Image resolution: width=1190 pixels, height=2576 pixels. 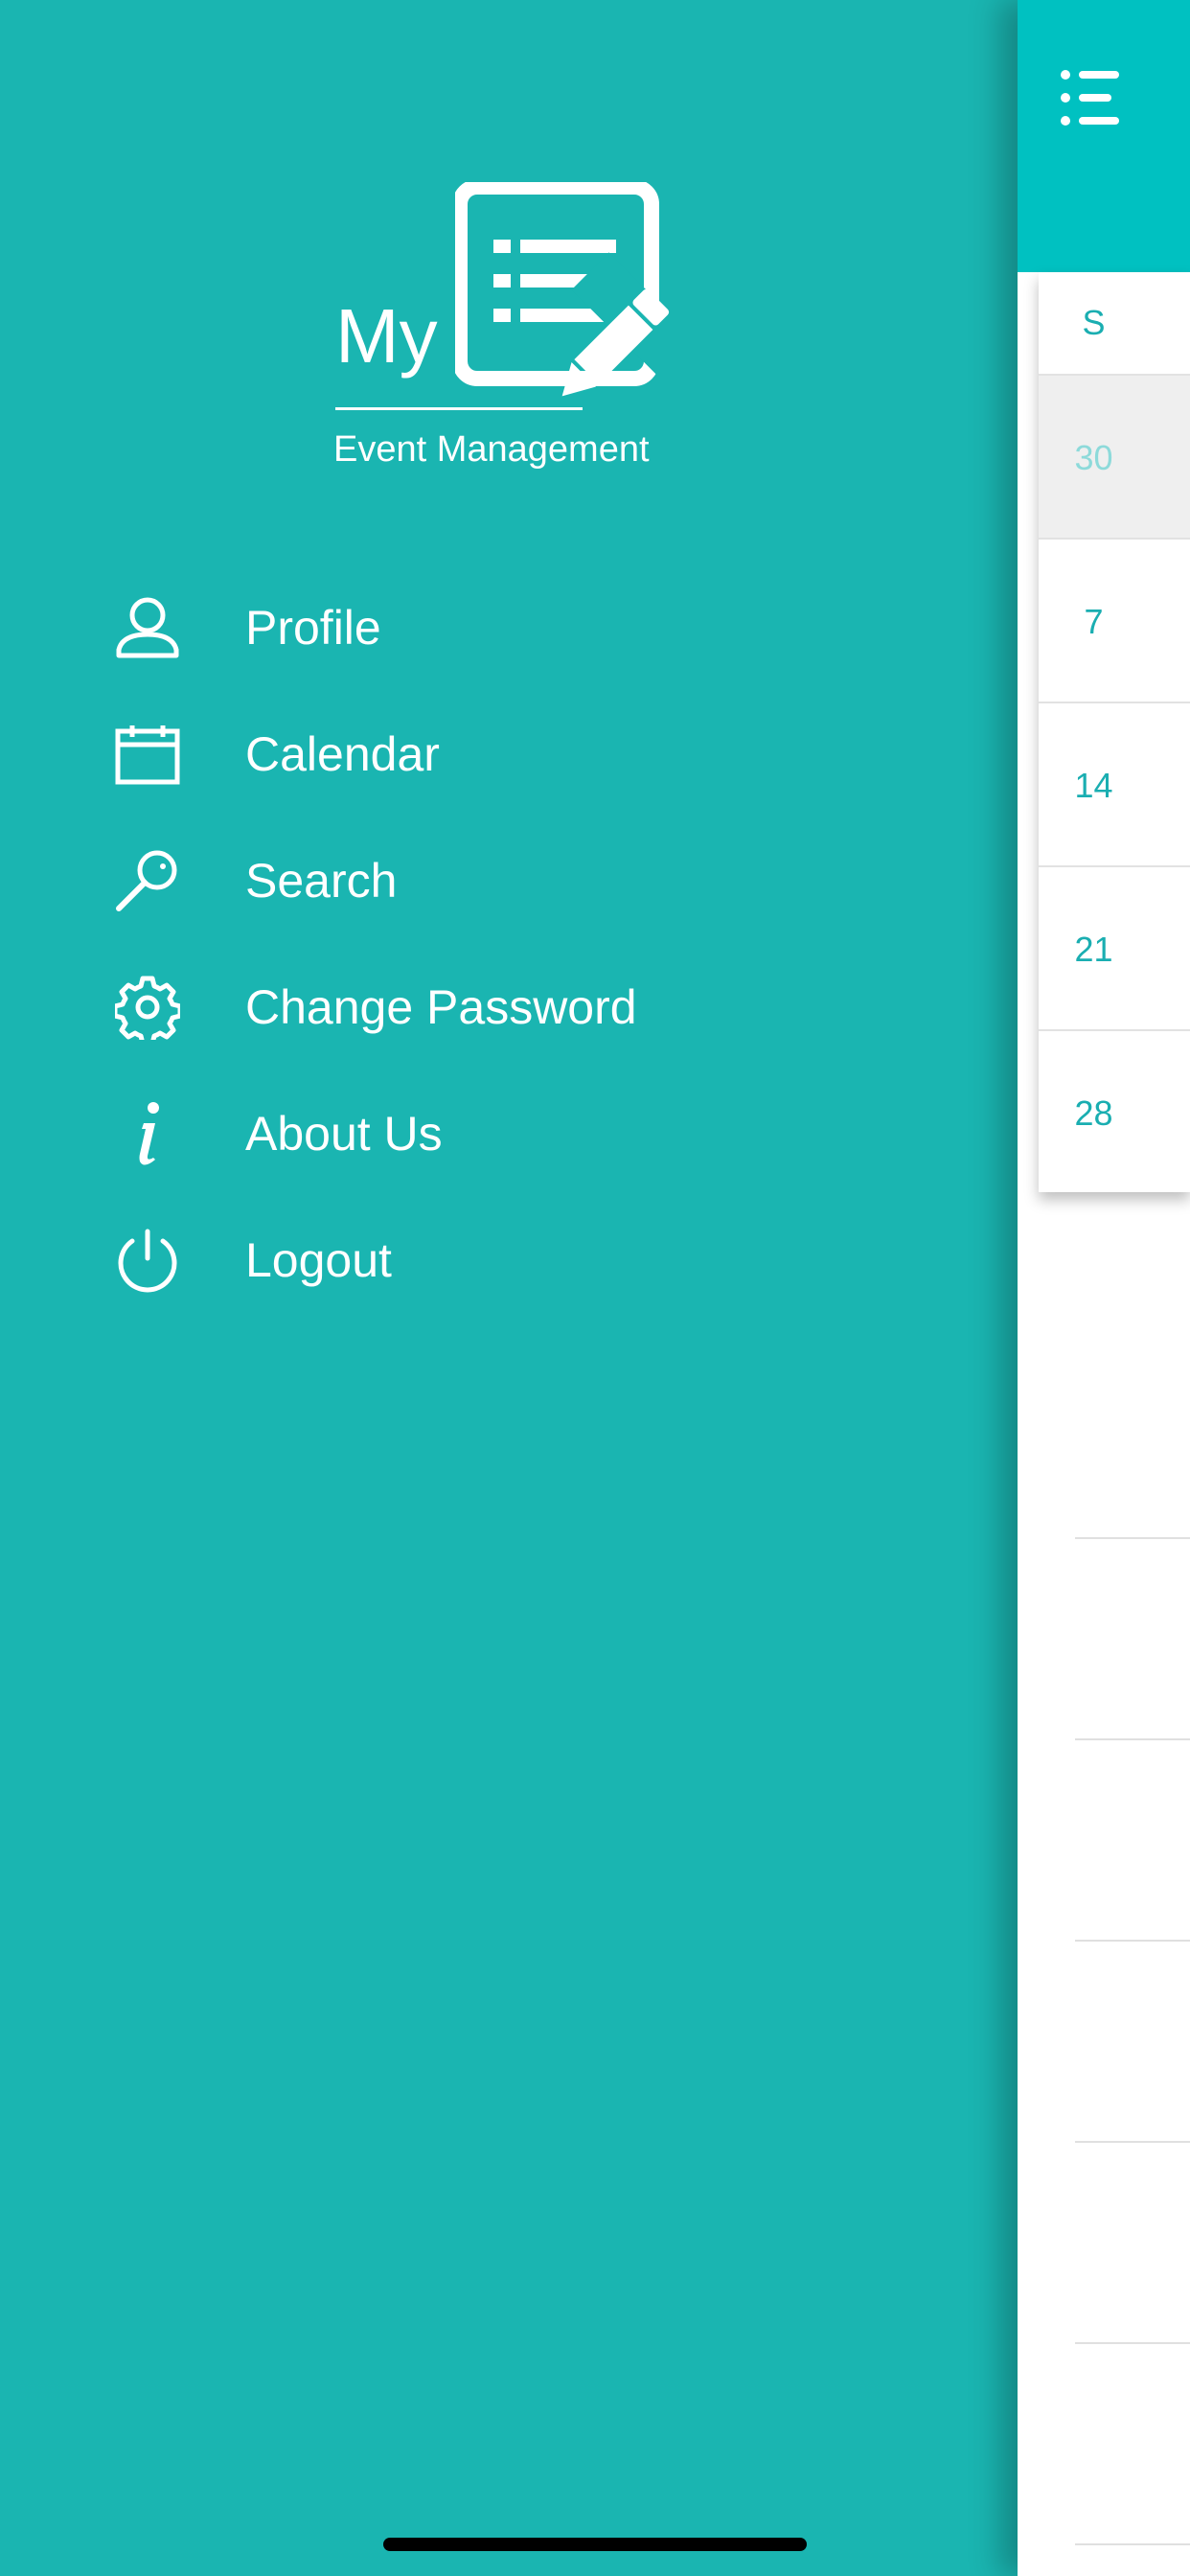 What do you see at coordinates (1094, 785) in the screenshot?
I see `day-number: 14` at bounding box center [1094, 785].